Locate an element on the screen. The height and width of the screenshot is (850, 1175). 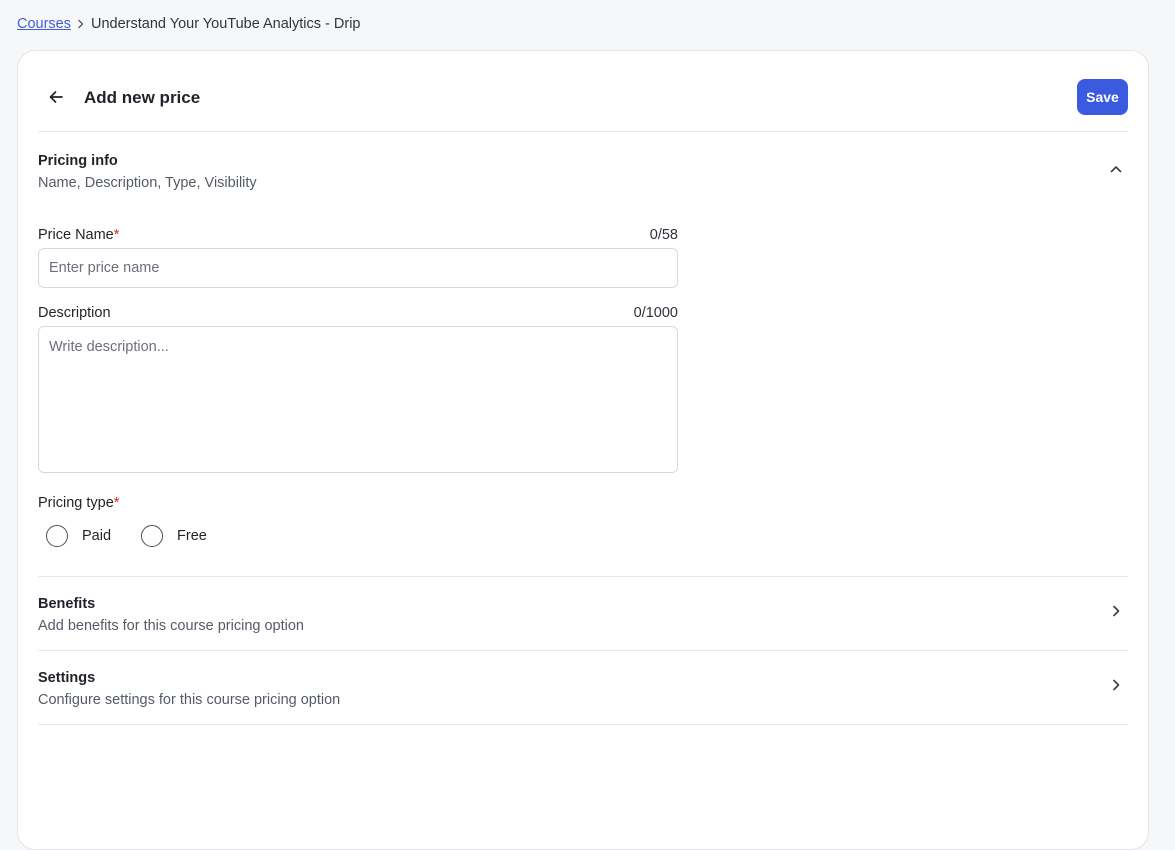
price-name-label-text: Price Name is located at coordinates (76, 235).